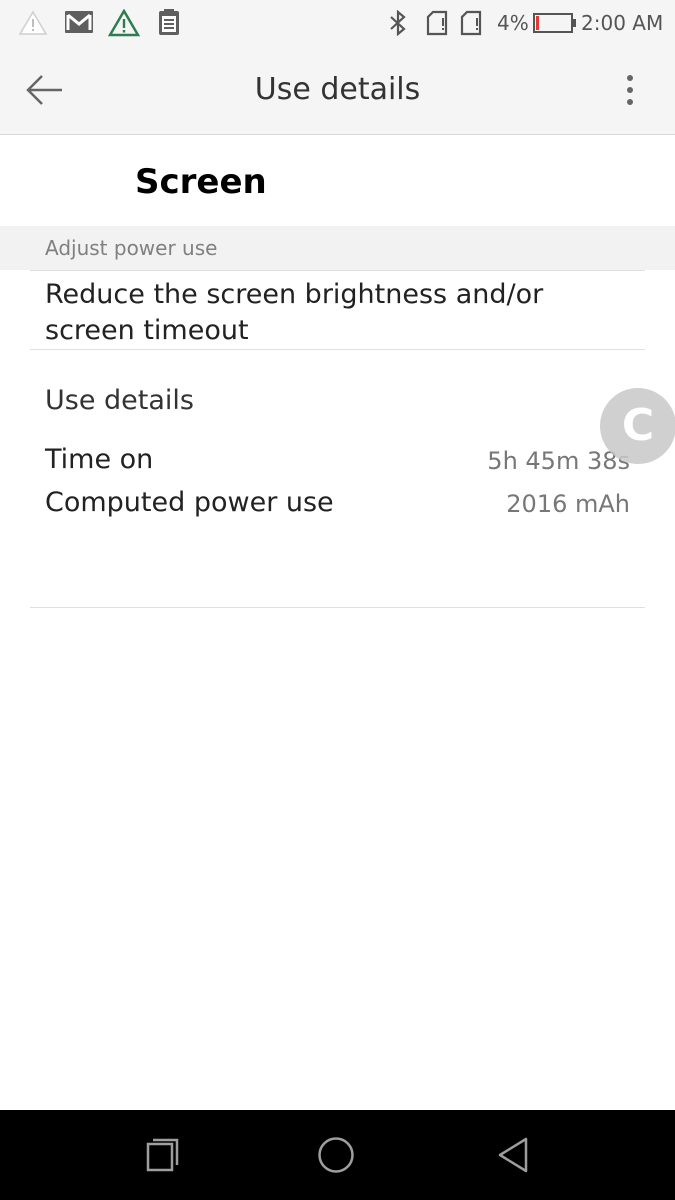  What do you see at coordinates (630, 90) in the screenshot?
I see `more-options-icon` at bounding box center [630, 90].